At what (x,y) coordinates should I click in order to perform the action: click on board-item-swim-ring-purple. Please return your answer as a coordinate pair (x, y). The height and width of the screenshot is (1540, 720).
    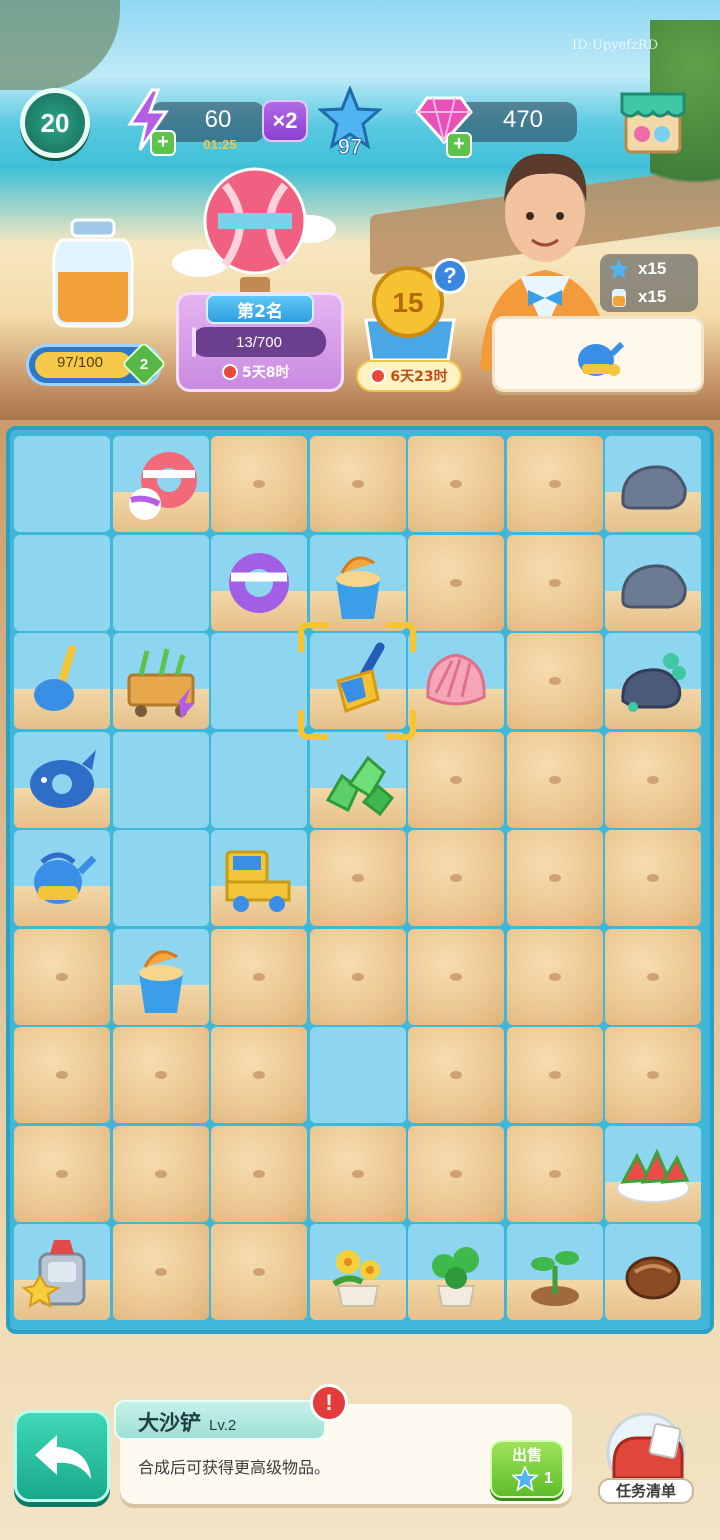
    Looking at the image, I should click on (259, 582).